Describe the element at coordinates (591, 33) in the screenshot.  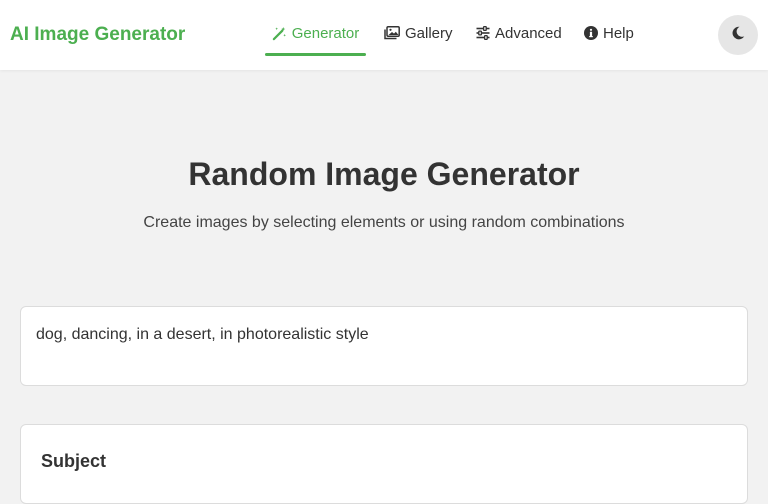
I see `info-circle-icon` at that location.